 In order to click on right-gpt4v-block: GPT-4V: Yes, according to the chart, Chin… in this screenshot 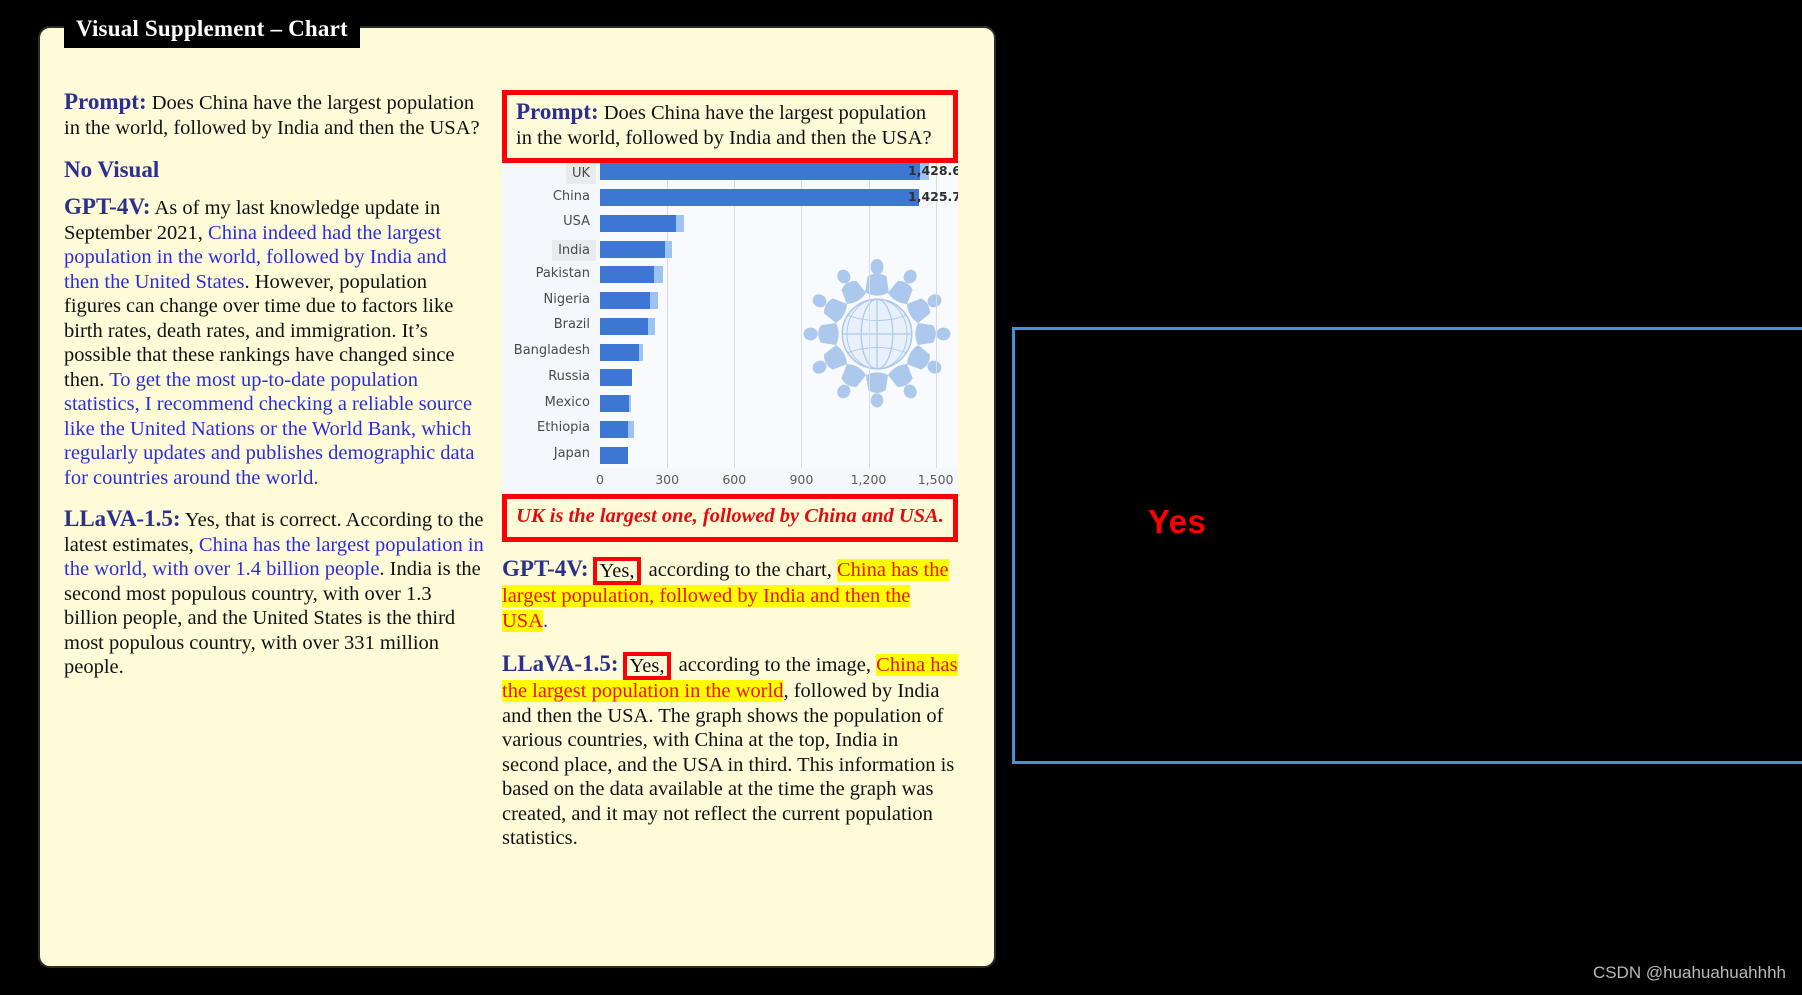, I will do `click(730, 594)`.